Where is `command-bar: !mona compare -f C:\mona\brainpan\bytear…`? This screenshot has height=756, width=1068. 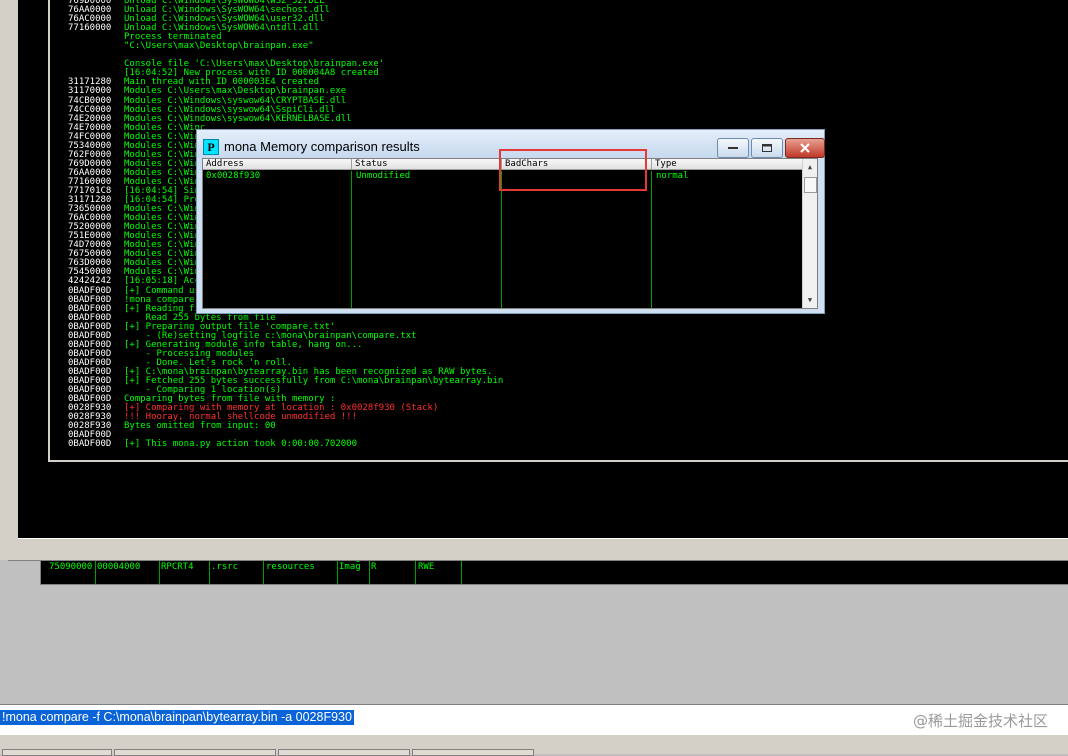 command-bar: !mona compare -f C:\mona\brainpan\bytear… is located at coordinates (534, 719).